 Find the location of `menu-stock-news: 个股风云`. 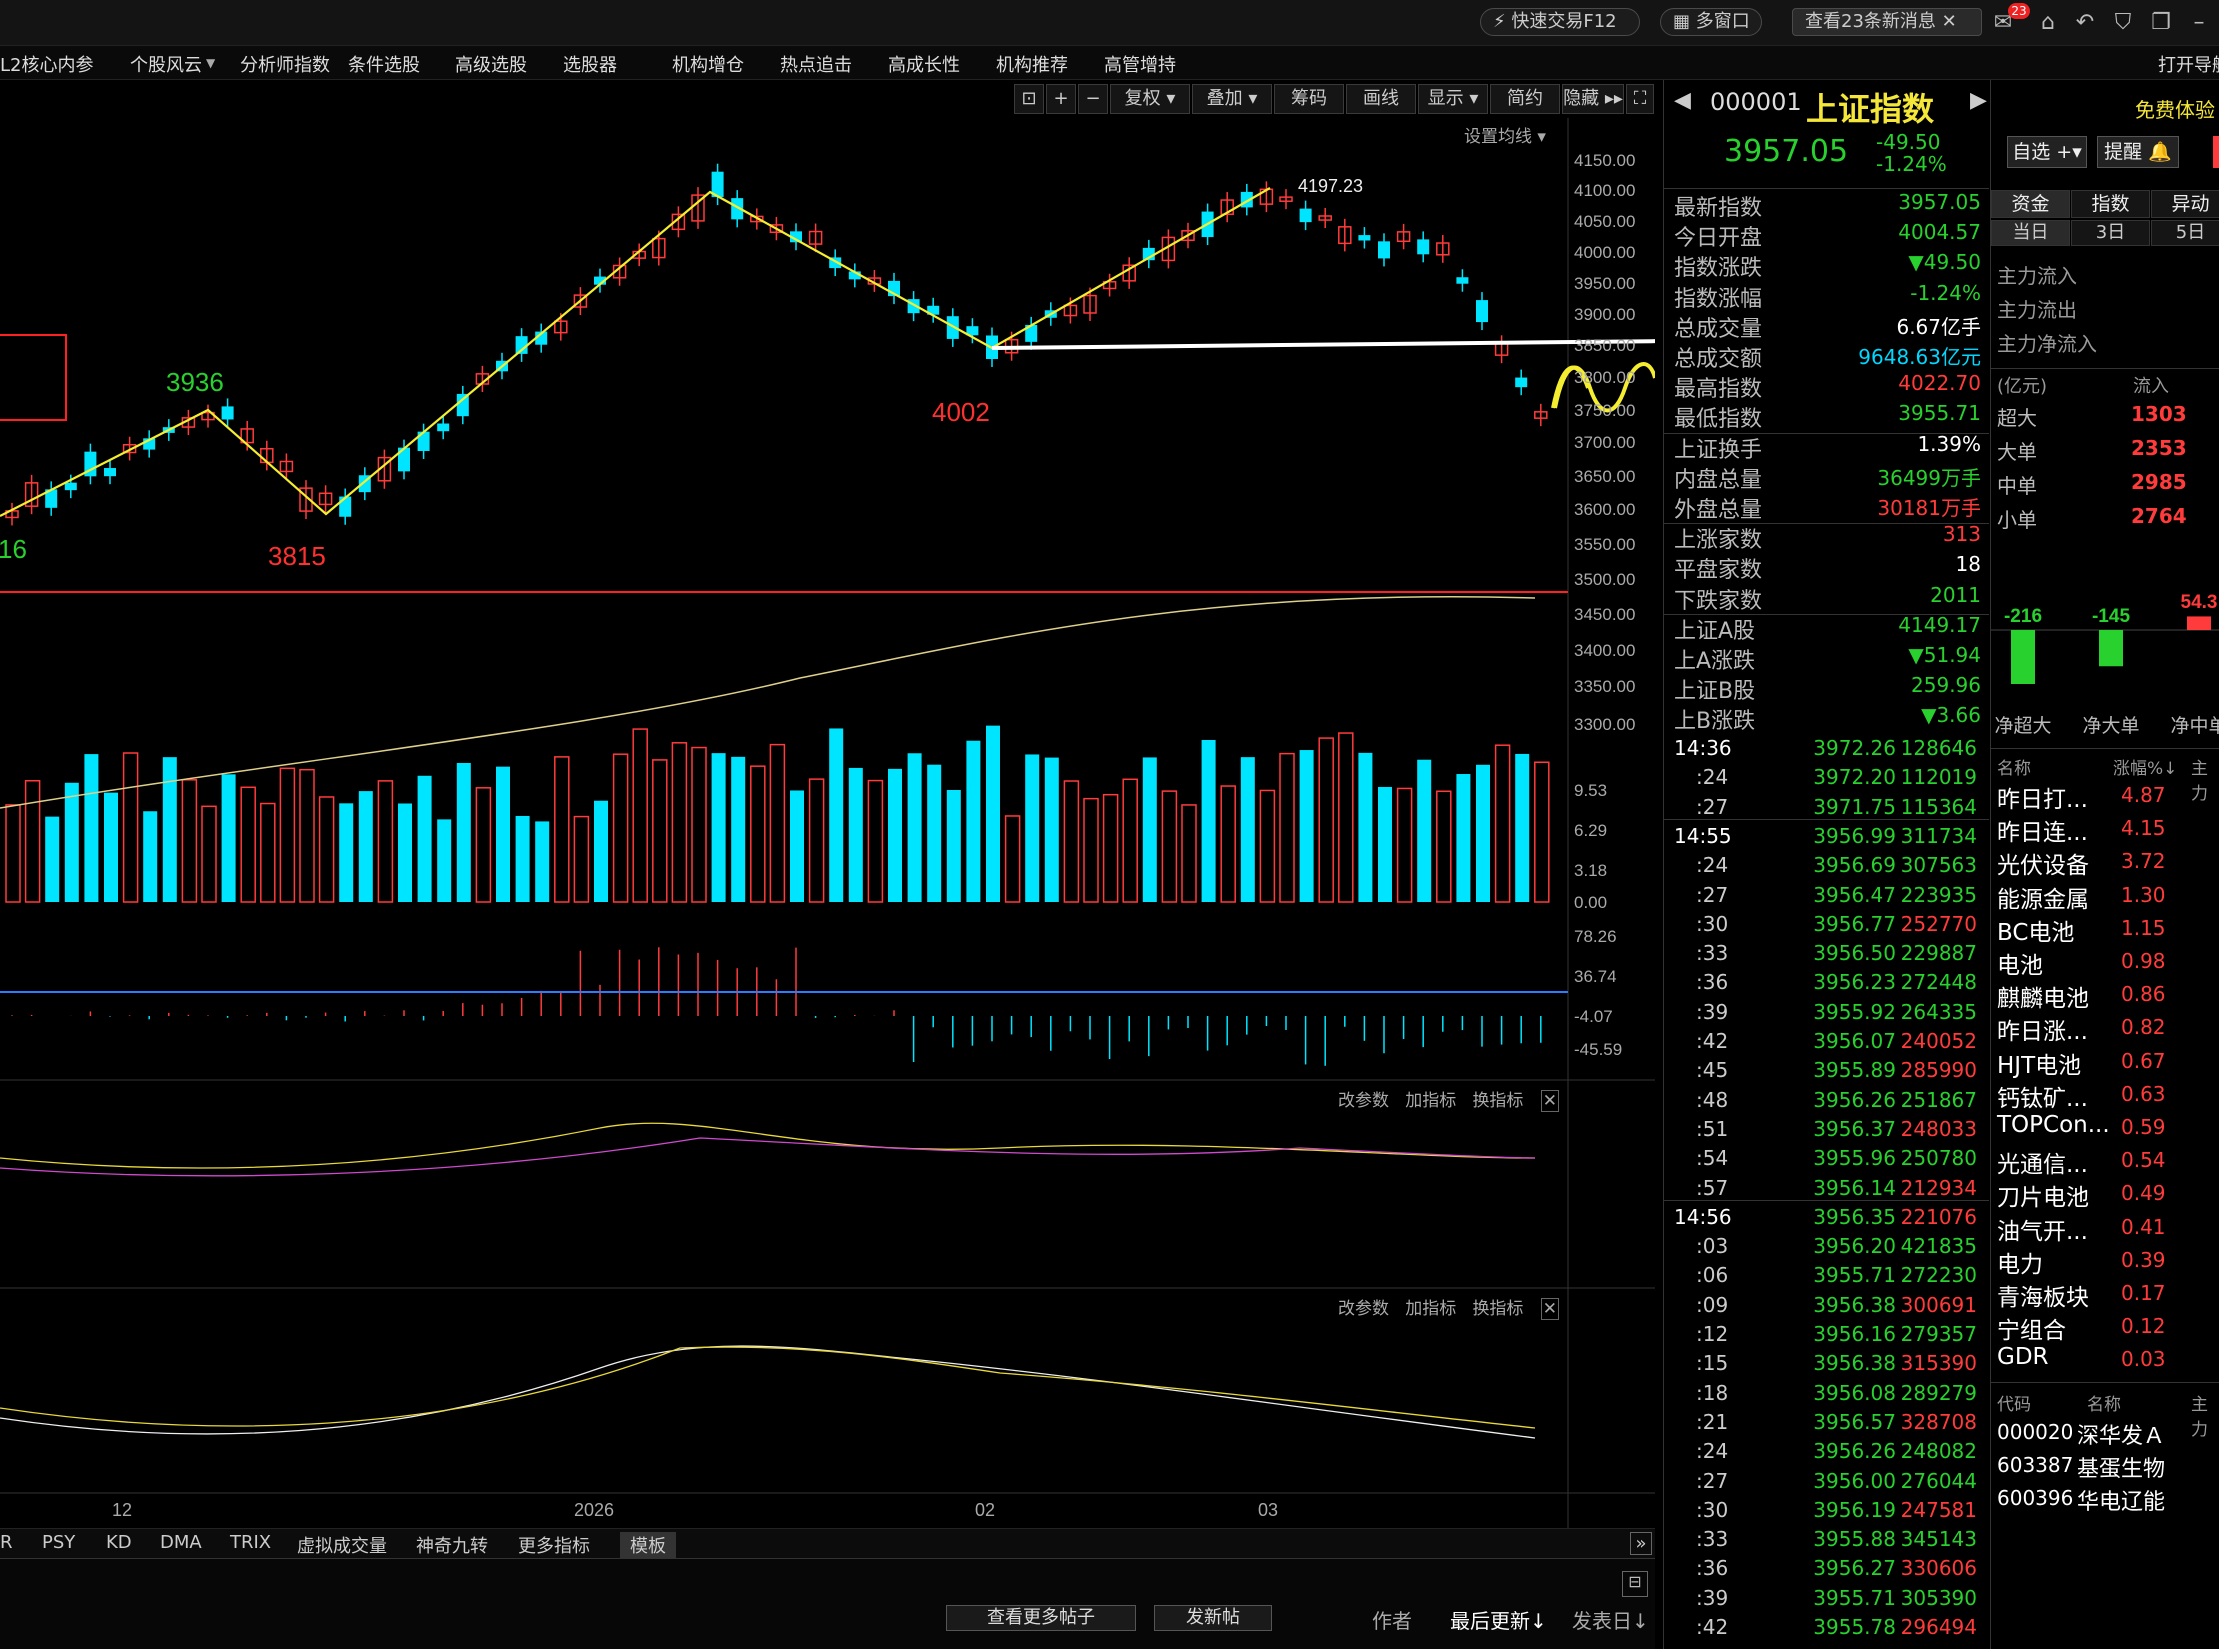

menu-stock-news: 个股风云 is located at coordinates (166, 64).